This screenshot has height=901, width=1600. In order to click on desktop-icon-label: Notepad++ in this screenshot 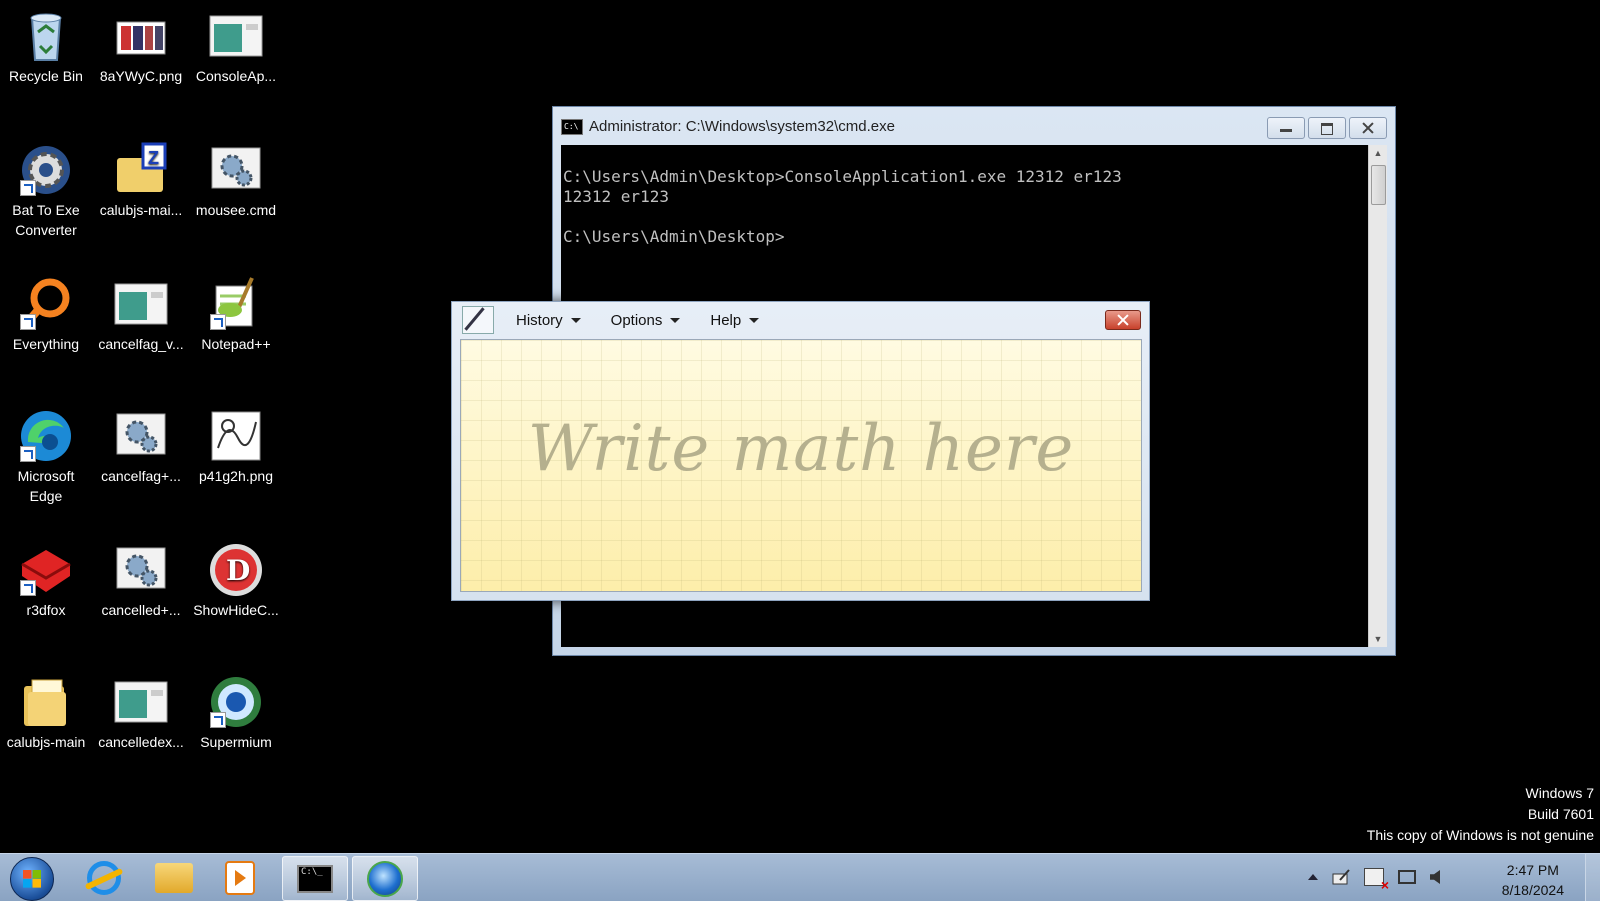, I will do `click(236, 344)`.